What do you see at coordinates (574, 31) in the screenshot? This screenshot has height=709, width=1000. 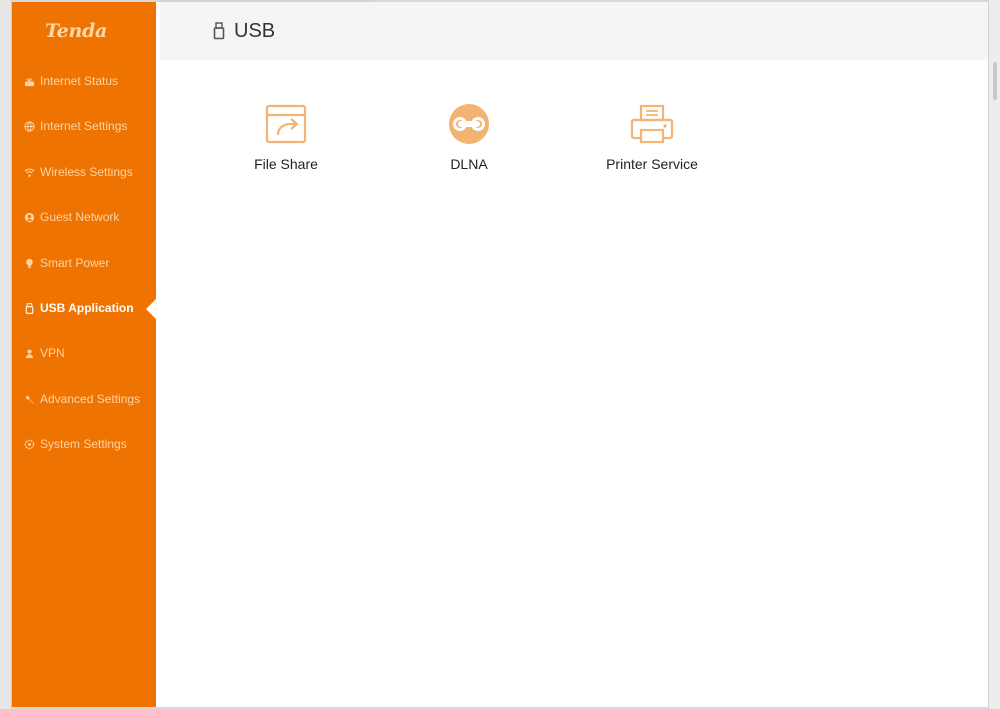 I see `page-header: USB` at bounding box center [574, 31].